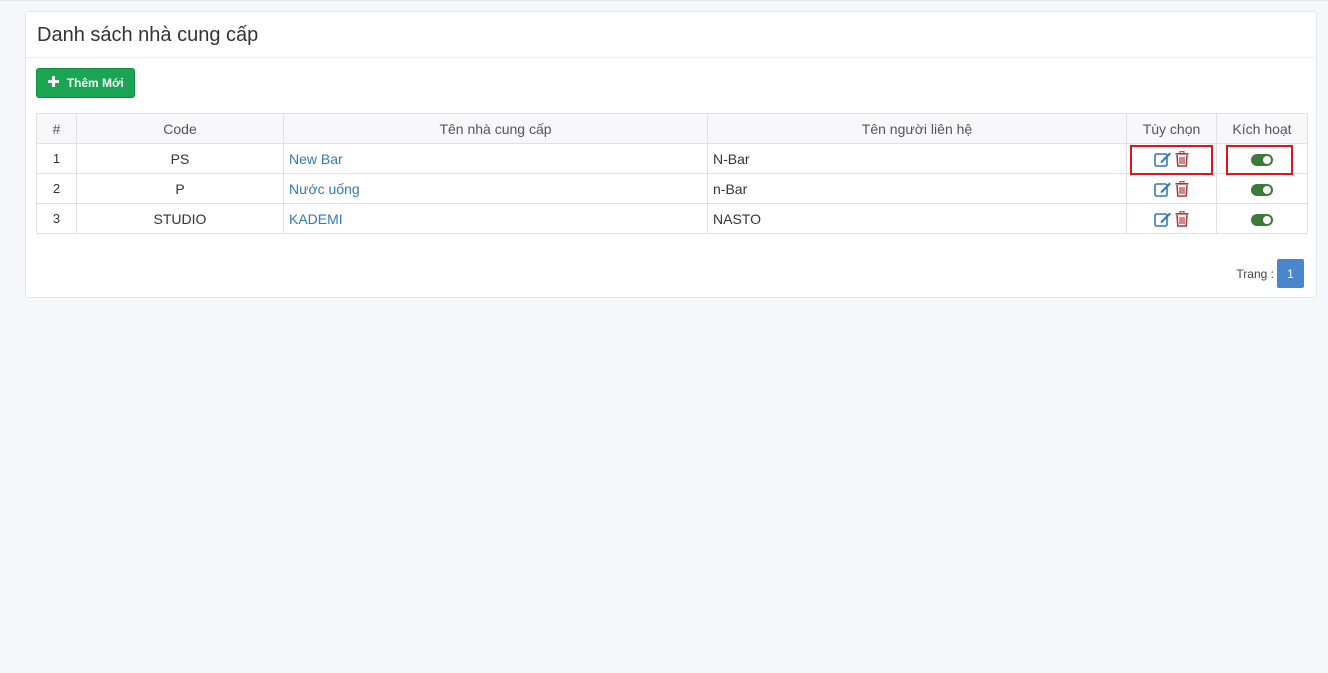 This screenshot has height=673, width=1328. Describe the element at coordinates (671, 35) in the screenshot. I see `panel-header: Danh sách nhà cung cấp` at that location.